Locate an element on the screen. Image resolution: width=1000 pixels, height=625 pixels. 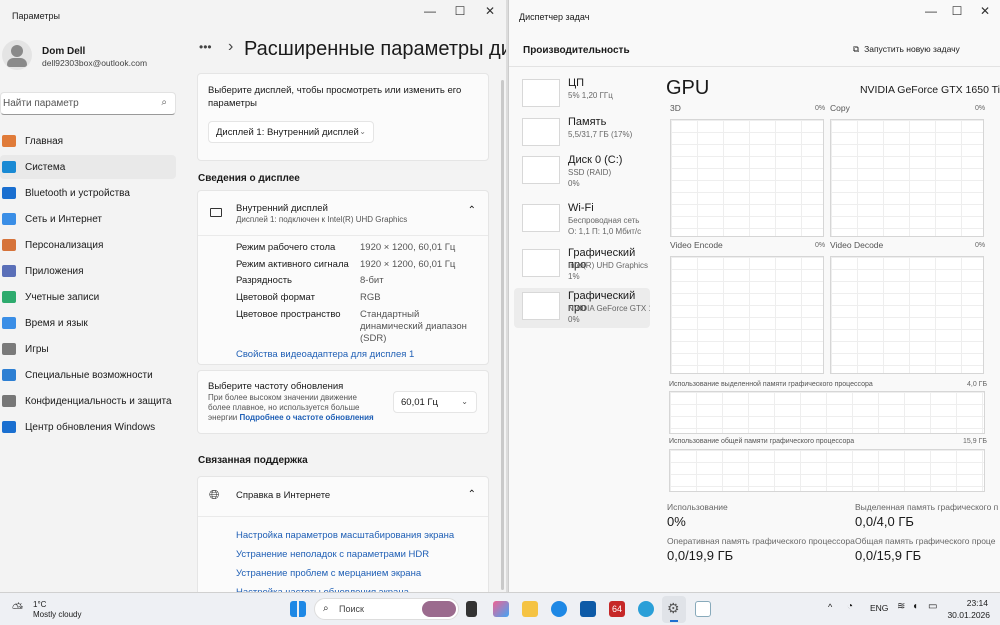
weather-temp: 1°C is located at coordinates (39, 604).